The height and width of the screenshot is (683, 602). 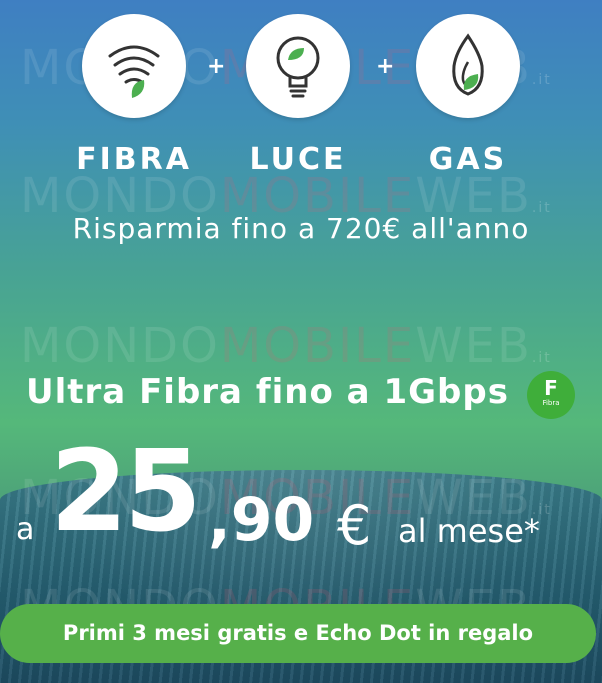 What do you see at coordinates (551, 388) in the screenshot?
I see `badge-letter: F` at bounding box center [551, 388].